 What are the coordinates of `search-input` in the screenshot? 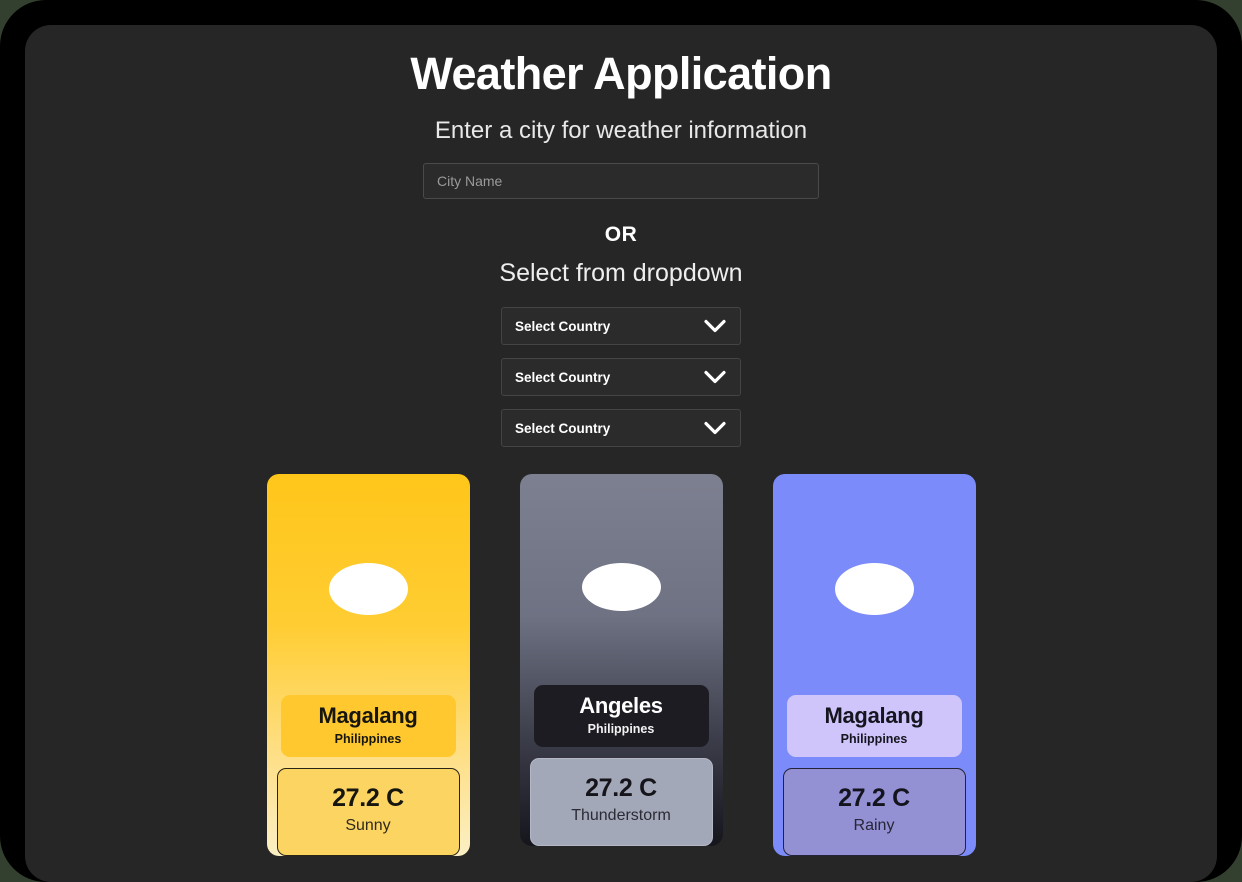 It's located at (621, 181).